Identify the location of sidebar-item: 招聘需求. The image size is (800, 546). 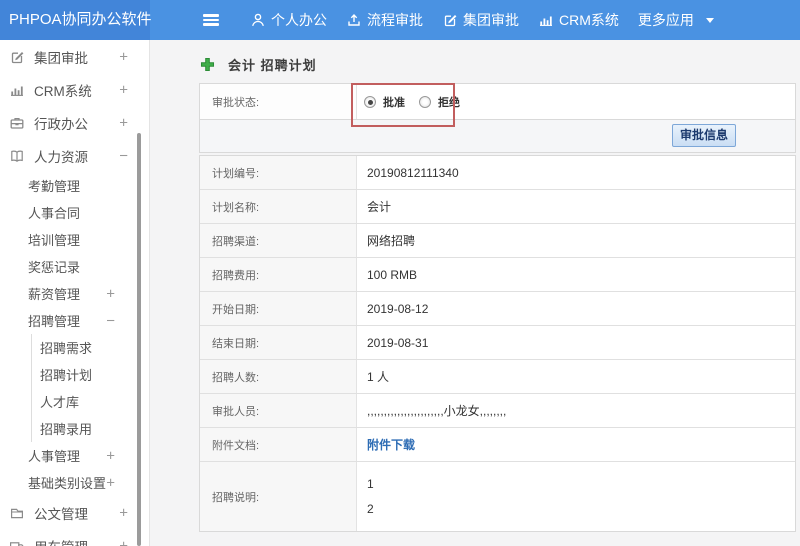
(90, 347).